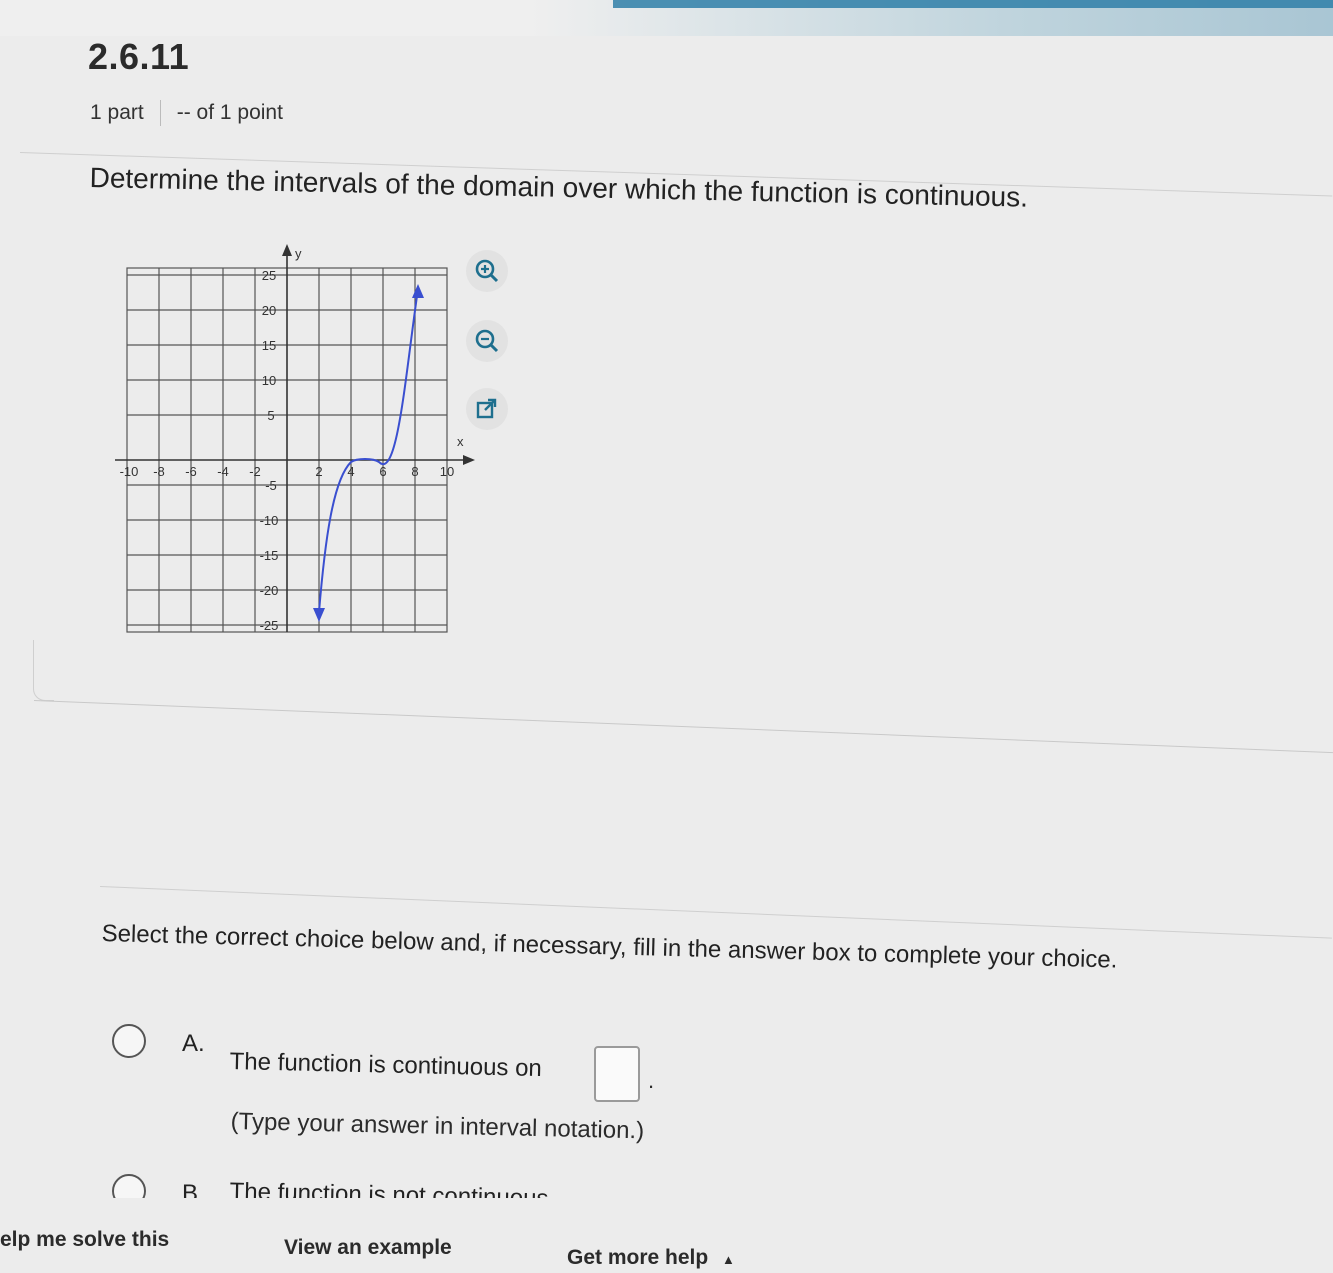 Image resolution: width=1333 pixels, height=1273 pixels. What do you see at coordinates (193, 1189) in the screenshot?
I see `choice-b-letter: B.` at bounding box center [193, 1189].